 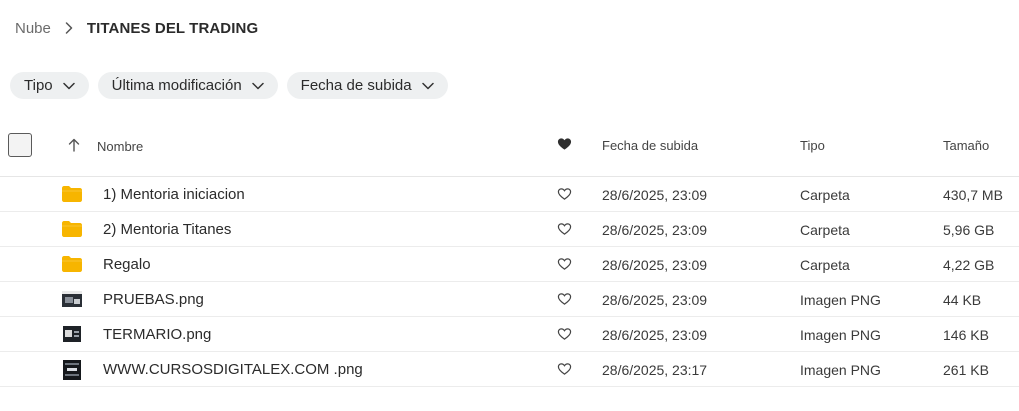 I want to click on file-name: WWW.CURSOSDIGITALEX.COM .png, so click(x=233, y=369).